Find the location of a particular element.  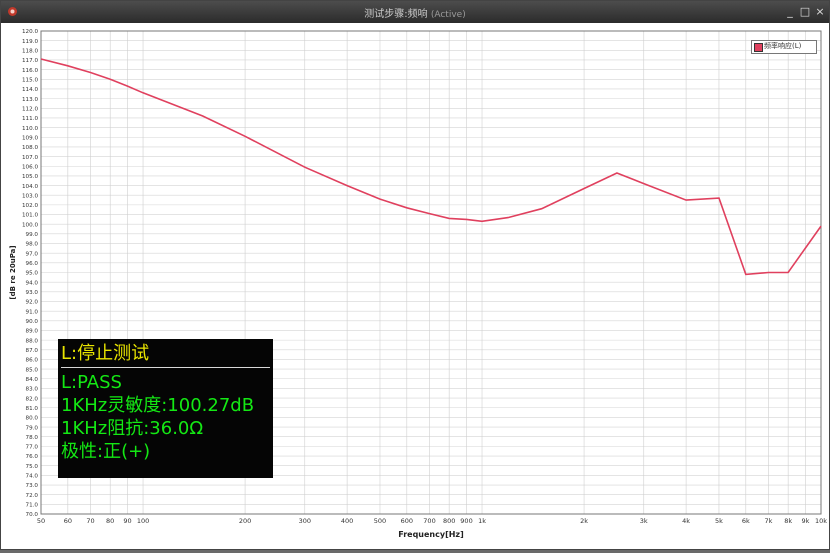

y-tick-label: 107.0 is located at coordinates (30, 158).